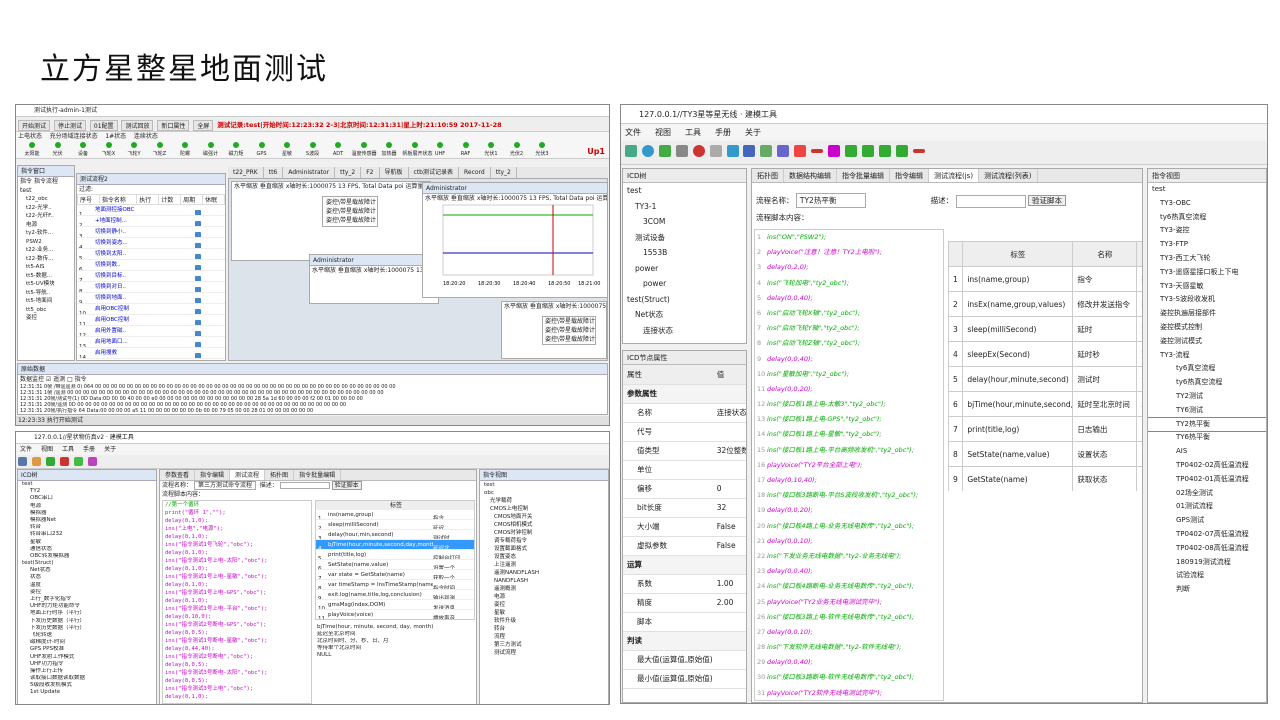 Image resolution: width=1280 pixels, height=720 pixels. What do you see at coordinates (46, 242) in the screenshot?
I see `tree-item: PSW2` at bounding box center [46, 242].